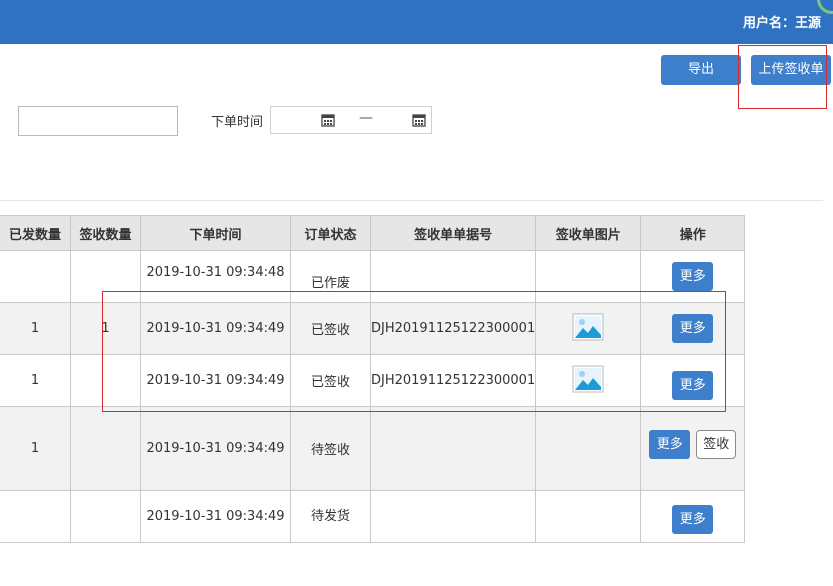 Image resolution: width=833 pixels, height=586 pixels. Describe the element at coordinates (588, 233) in the screenshot. I see `col-receipt-image: 签收单图片` at that location.